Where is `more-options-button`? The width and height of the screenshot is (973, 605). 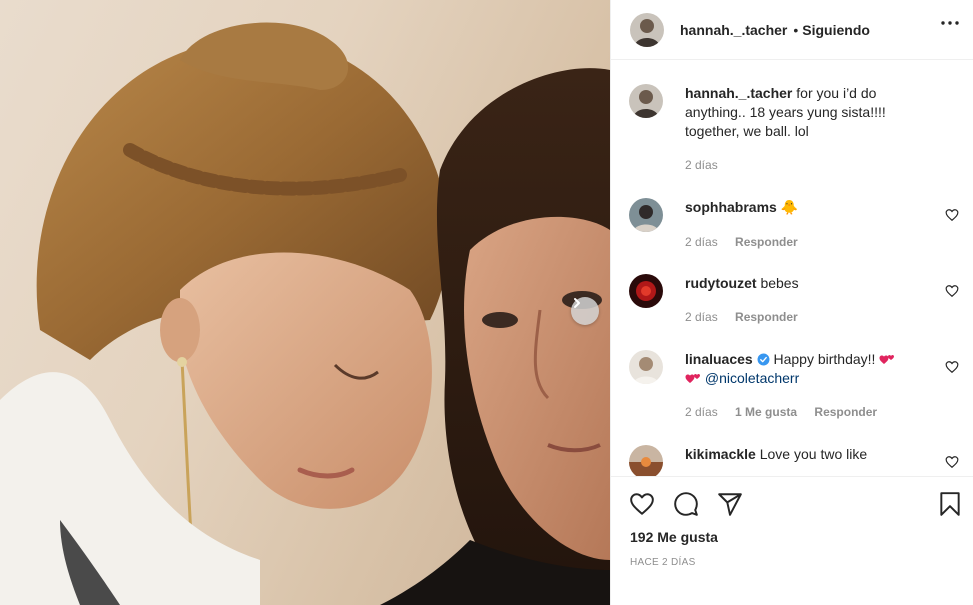
more-options-button is located at coordinates (950, 19).